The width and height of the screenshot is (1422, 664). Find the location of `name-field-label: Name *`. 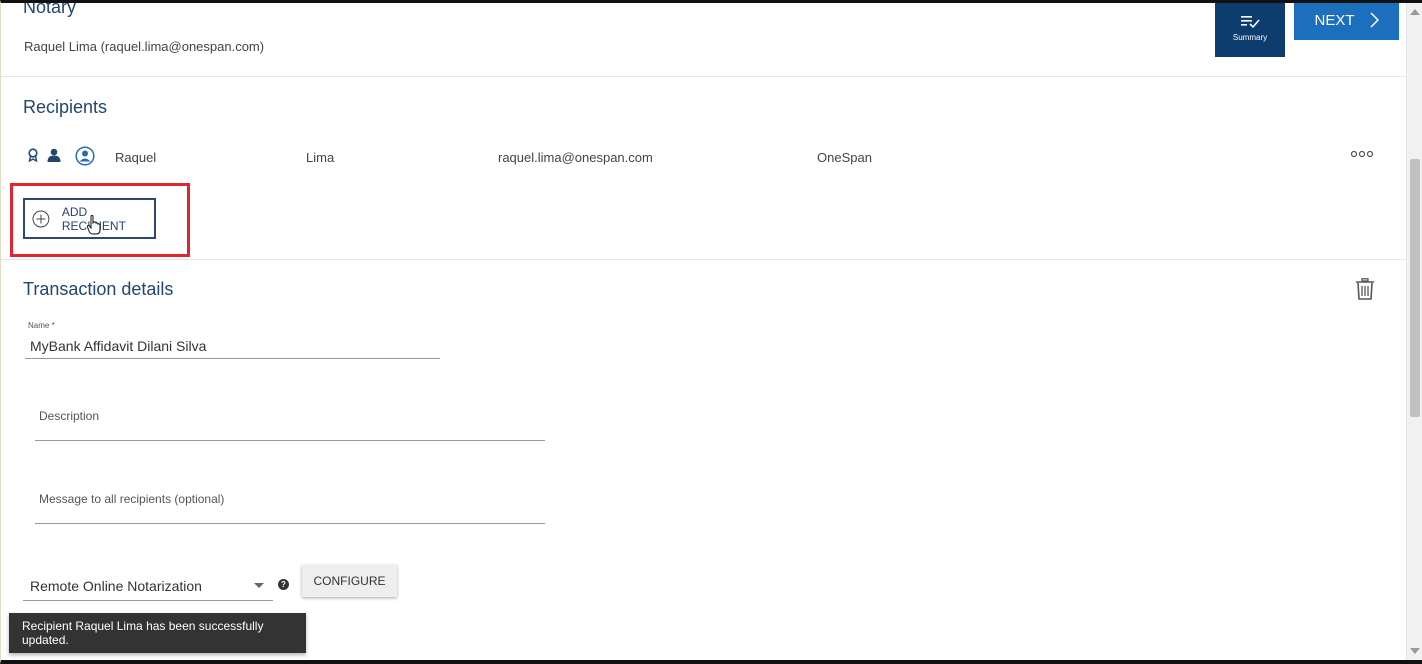

name-field-label: Name * is located at coordinates (41, 325).